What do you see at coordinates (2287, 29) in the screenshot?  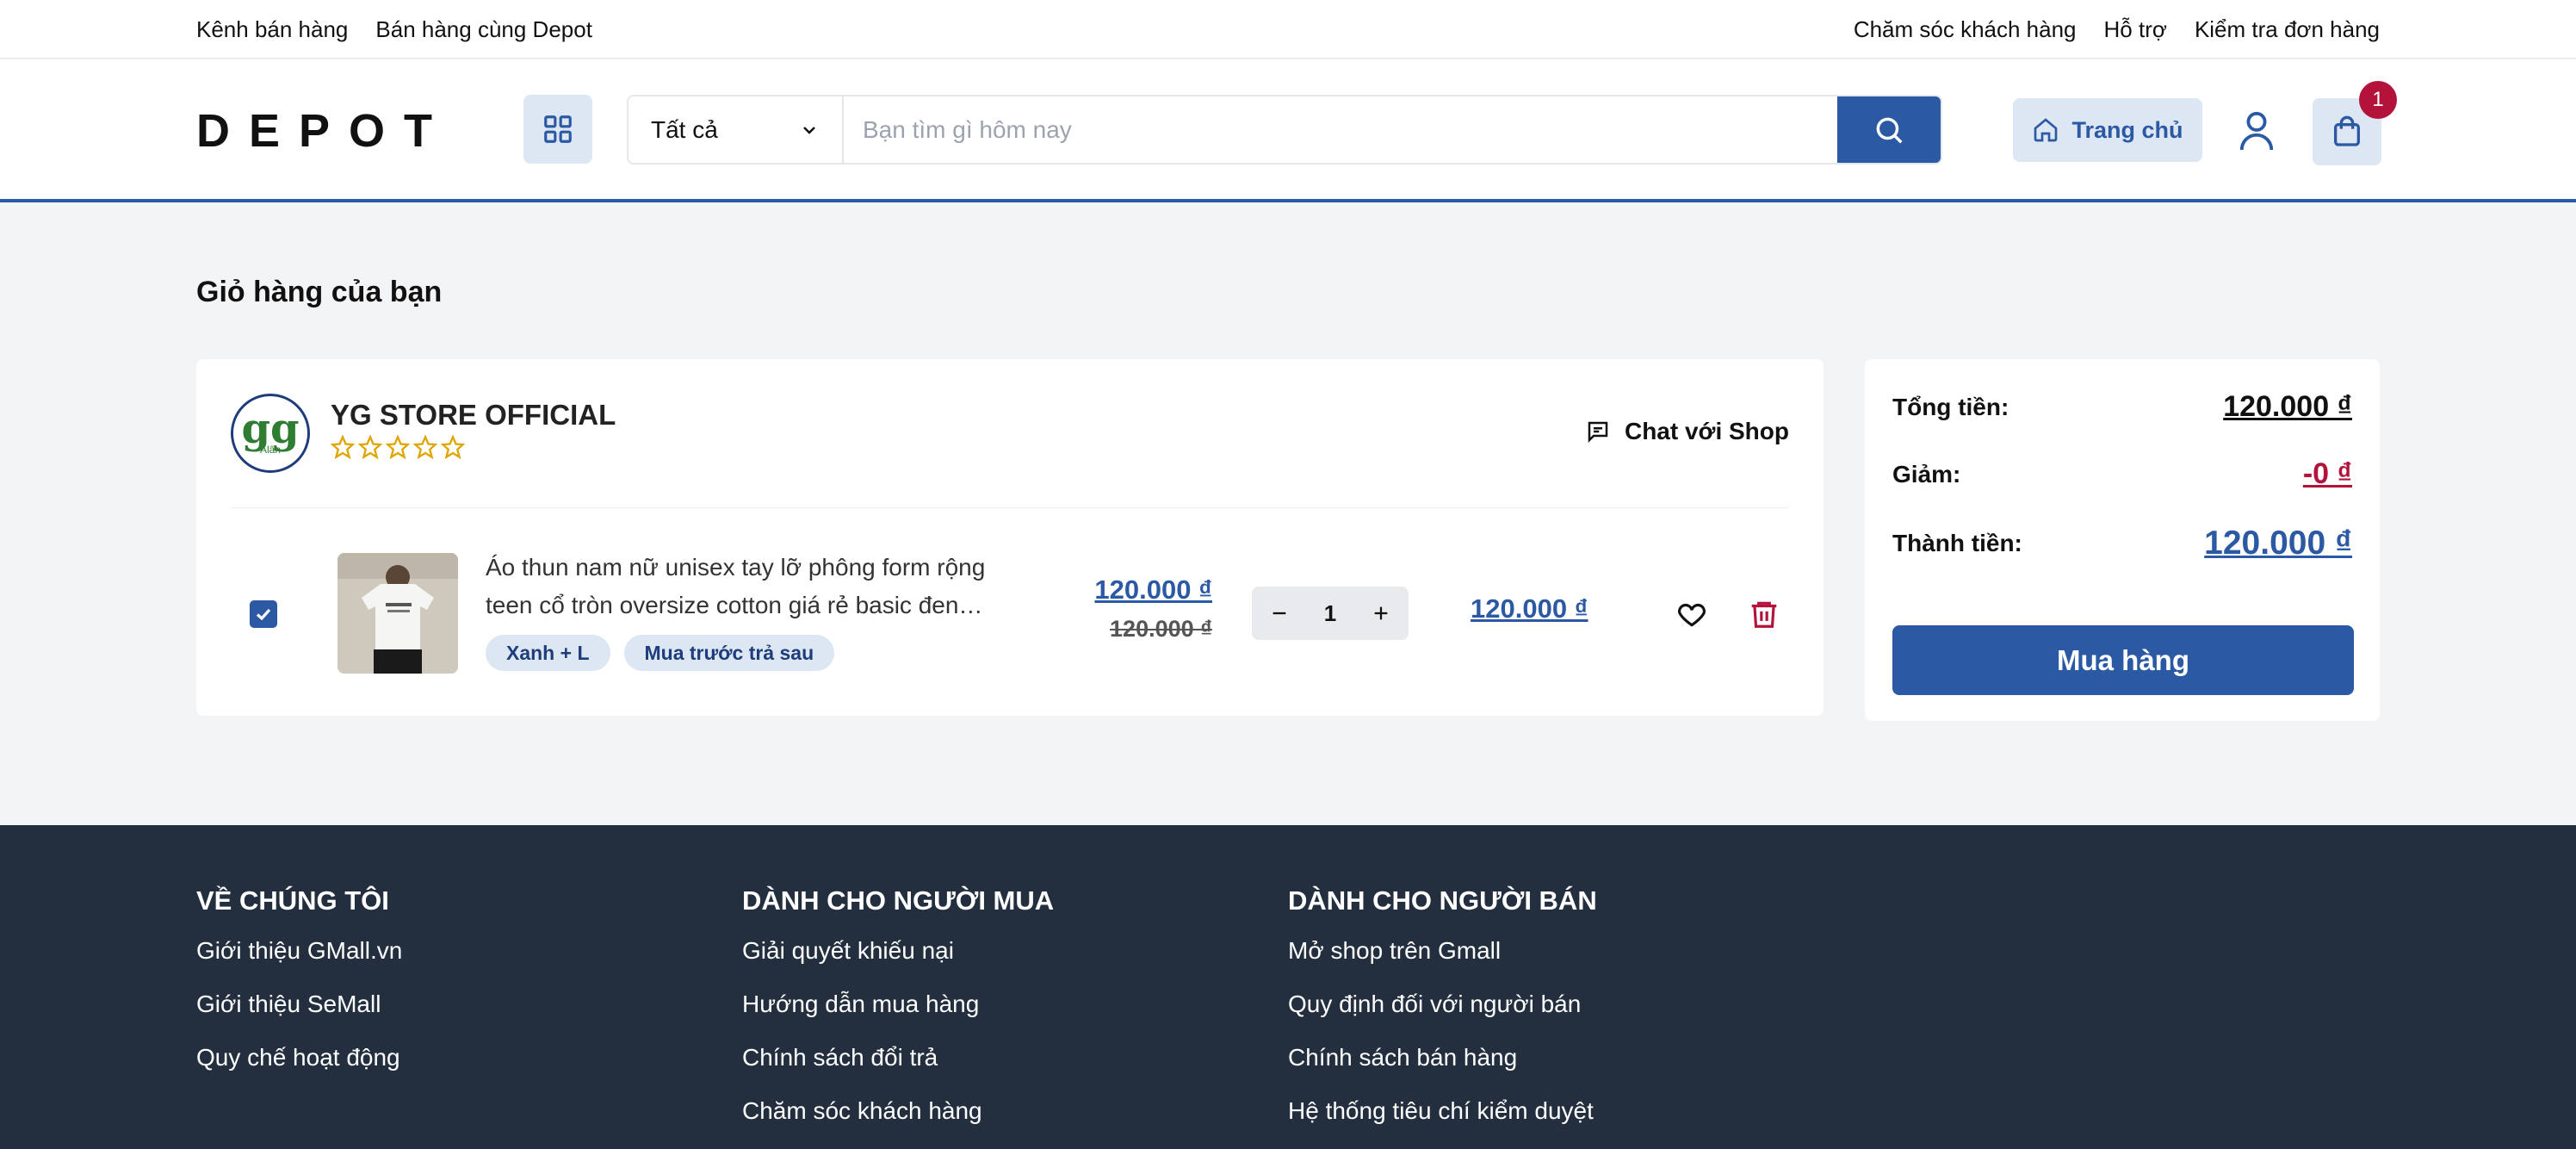 I see `order-check-link: Kiểm tra đơn hàng` at bounding box center [2287, 29].